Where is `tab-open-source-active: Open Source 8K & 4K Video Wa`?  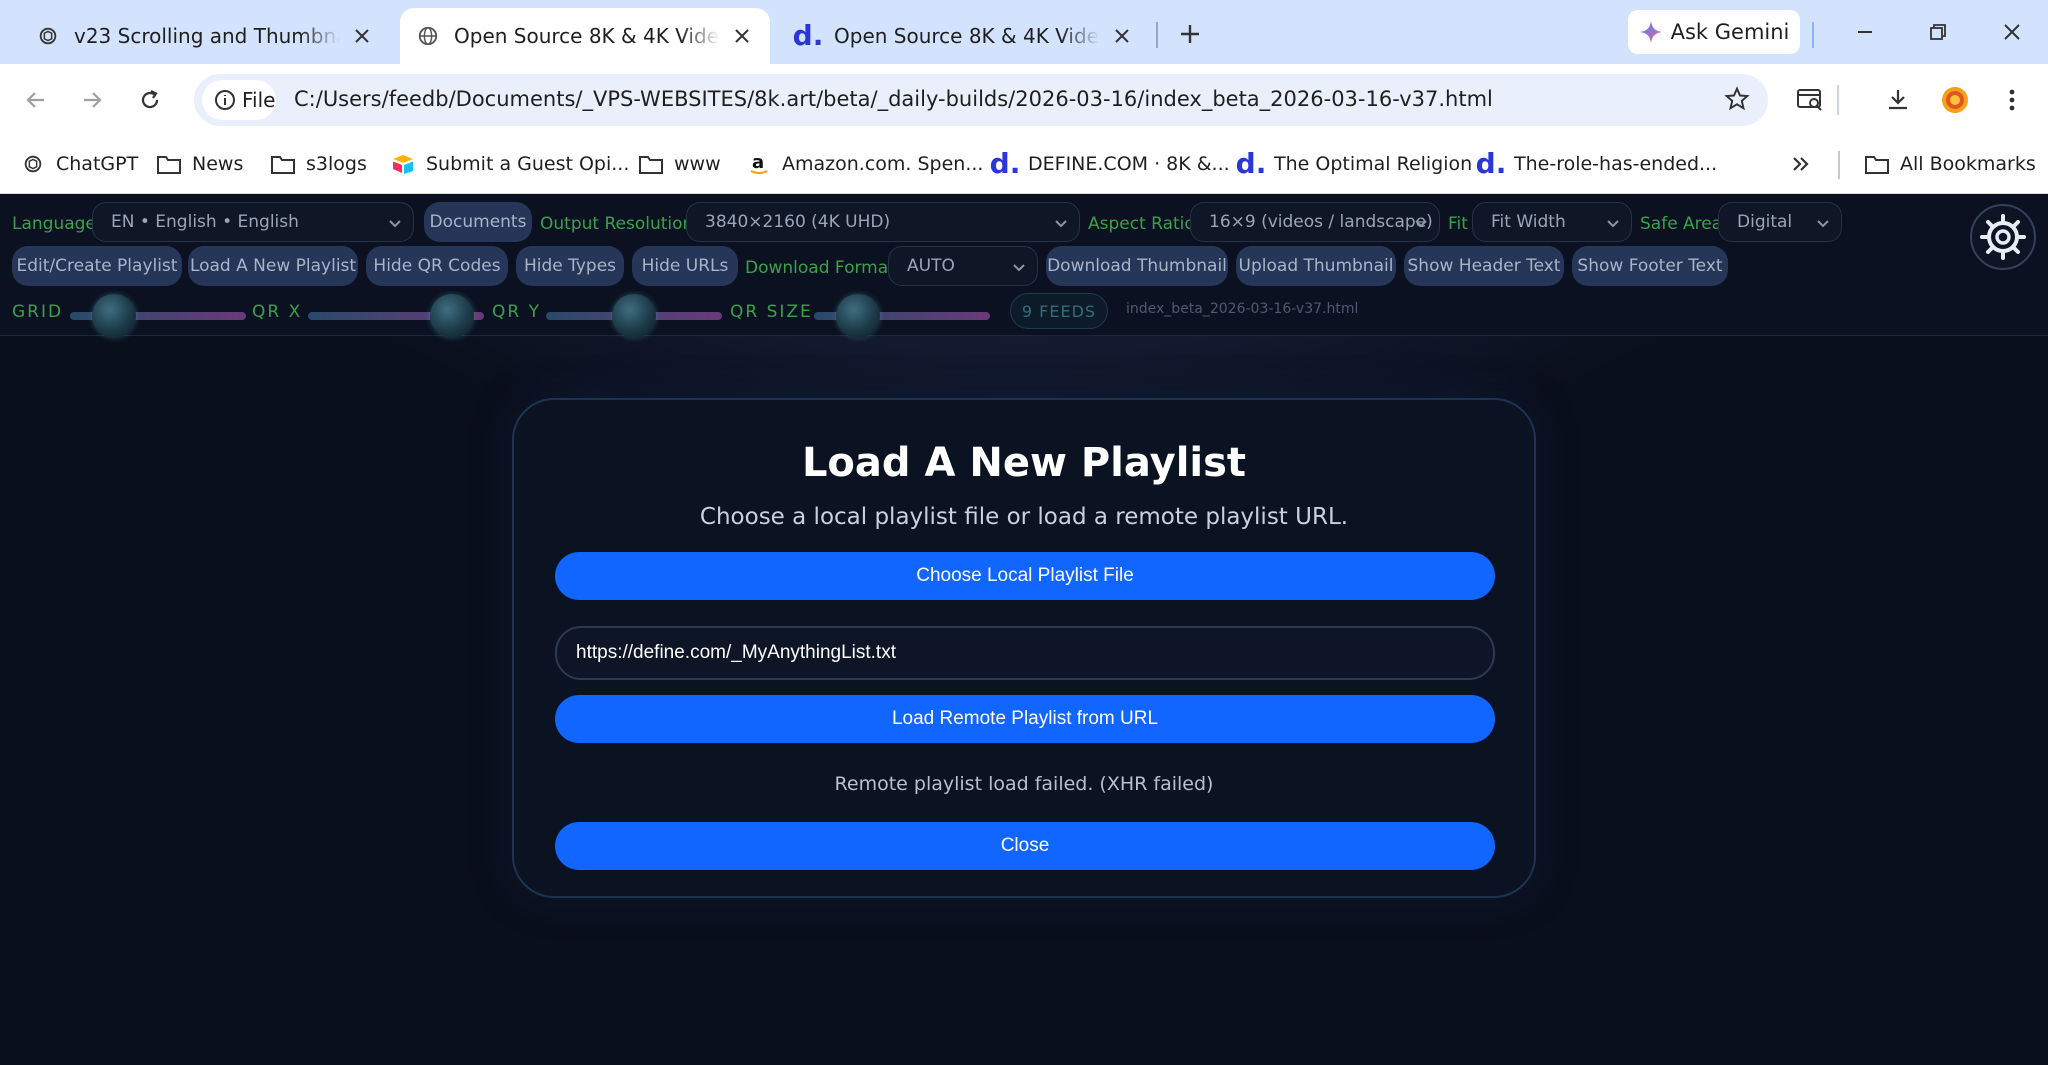 tab-open-source-active: Open Source 8K & 4K Video Wa is located at coordinates (585, 36).